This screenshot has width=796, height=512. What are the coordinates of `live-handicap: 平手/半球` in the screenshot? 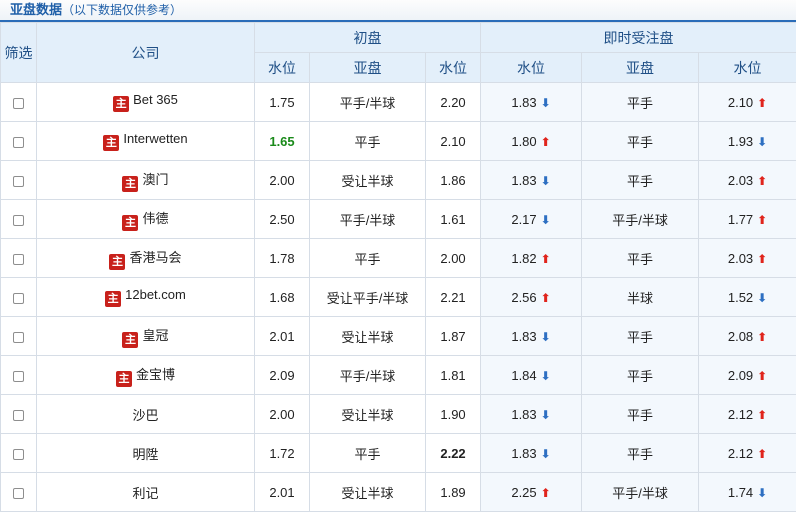 It's located at (640, 492).